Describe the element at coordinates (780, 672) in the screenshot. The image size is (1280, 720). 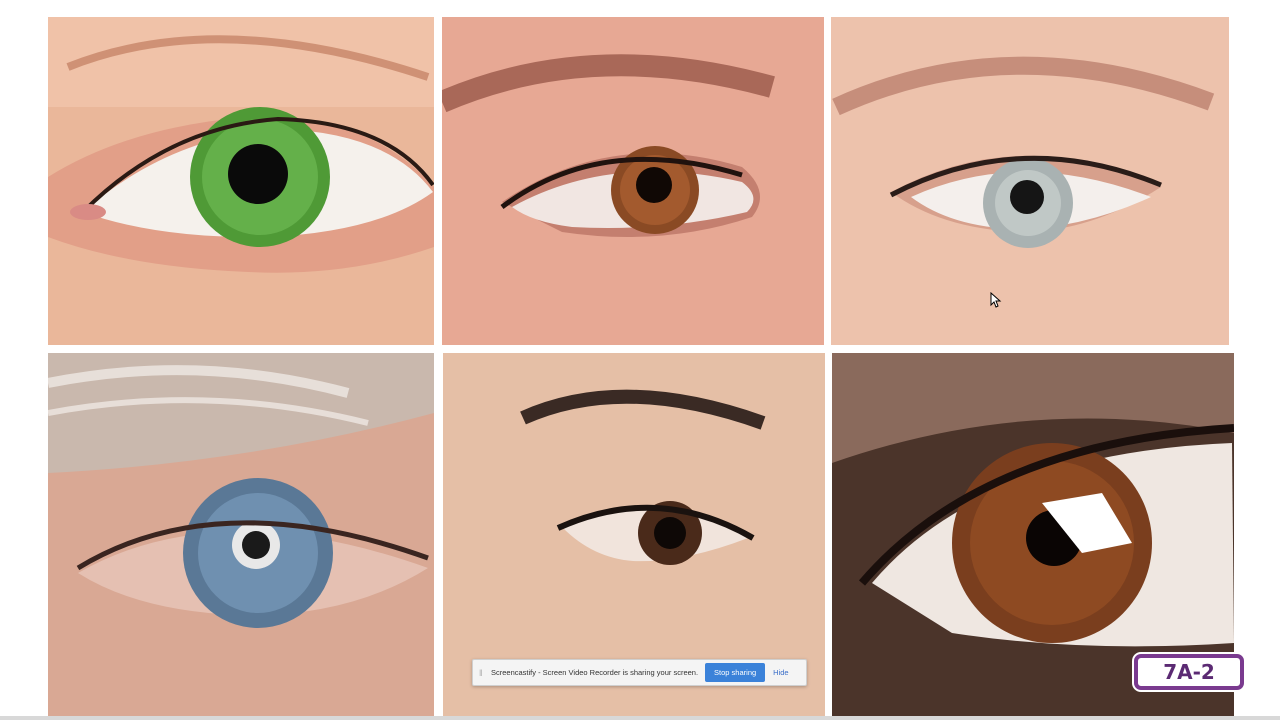
I see `hide-link: Hide` at that location.